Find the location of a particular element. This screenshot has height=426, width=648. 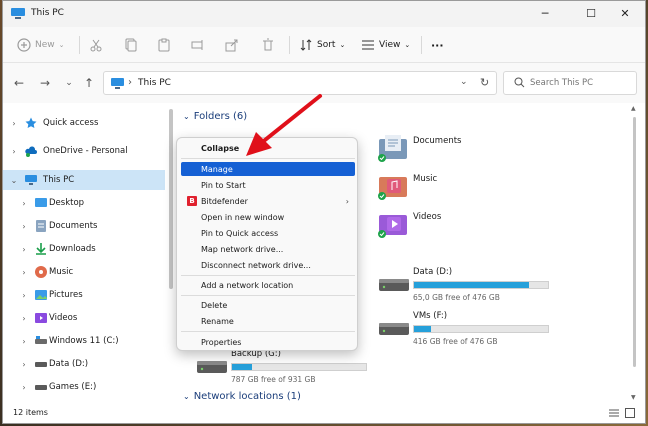

pictures-icon is located at coordinates (41, 295).